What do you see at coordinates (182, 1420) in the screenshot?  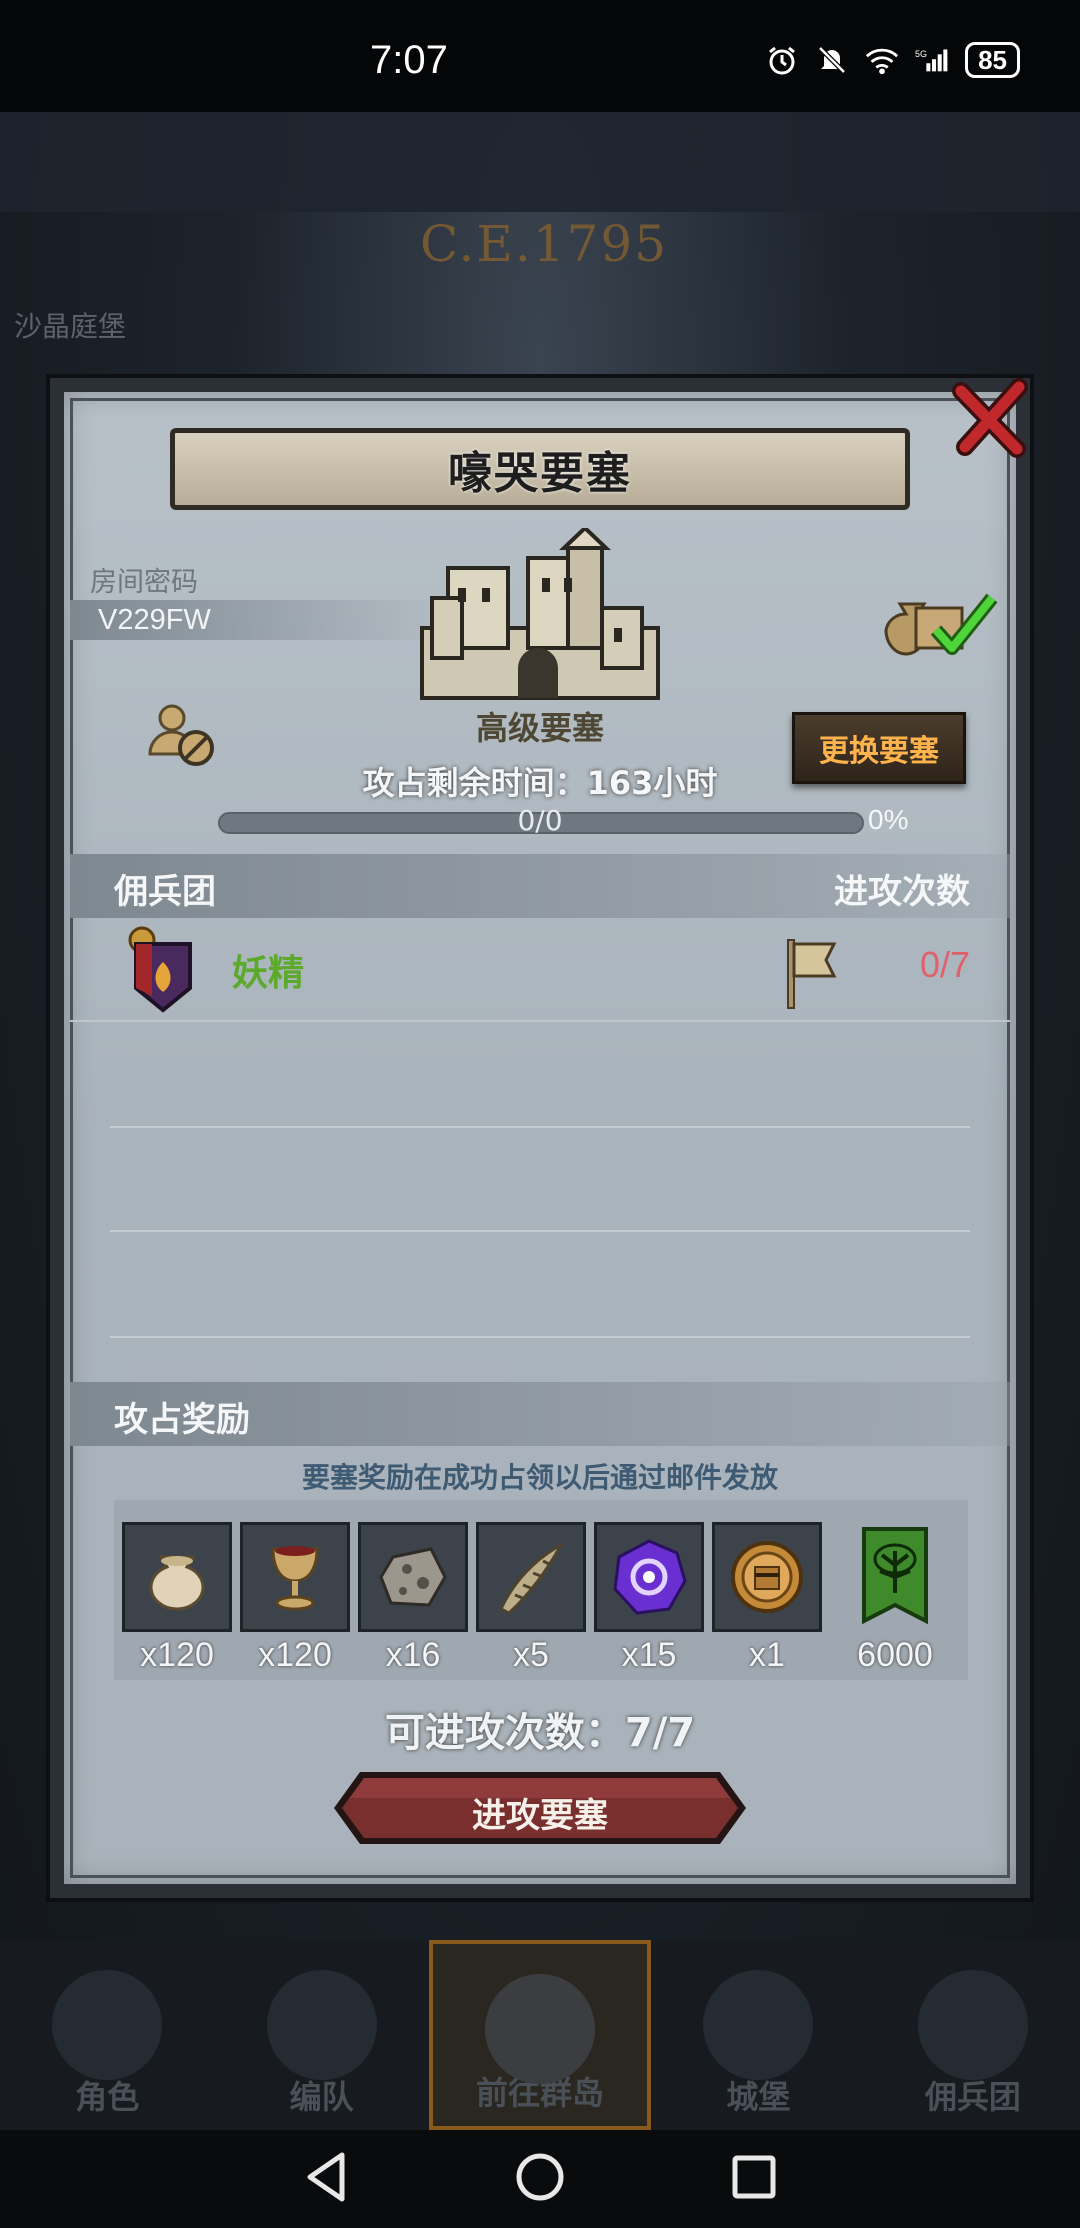 I see `rewards-header: 攻占奖励` at bounding box center [182, 1420].